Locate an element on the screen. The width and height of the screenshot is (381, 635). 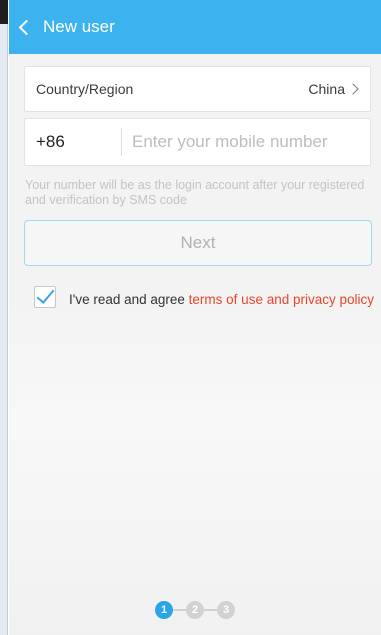
terms-link: terms of use and privacy policy is located at coordinates (281, 299).